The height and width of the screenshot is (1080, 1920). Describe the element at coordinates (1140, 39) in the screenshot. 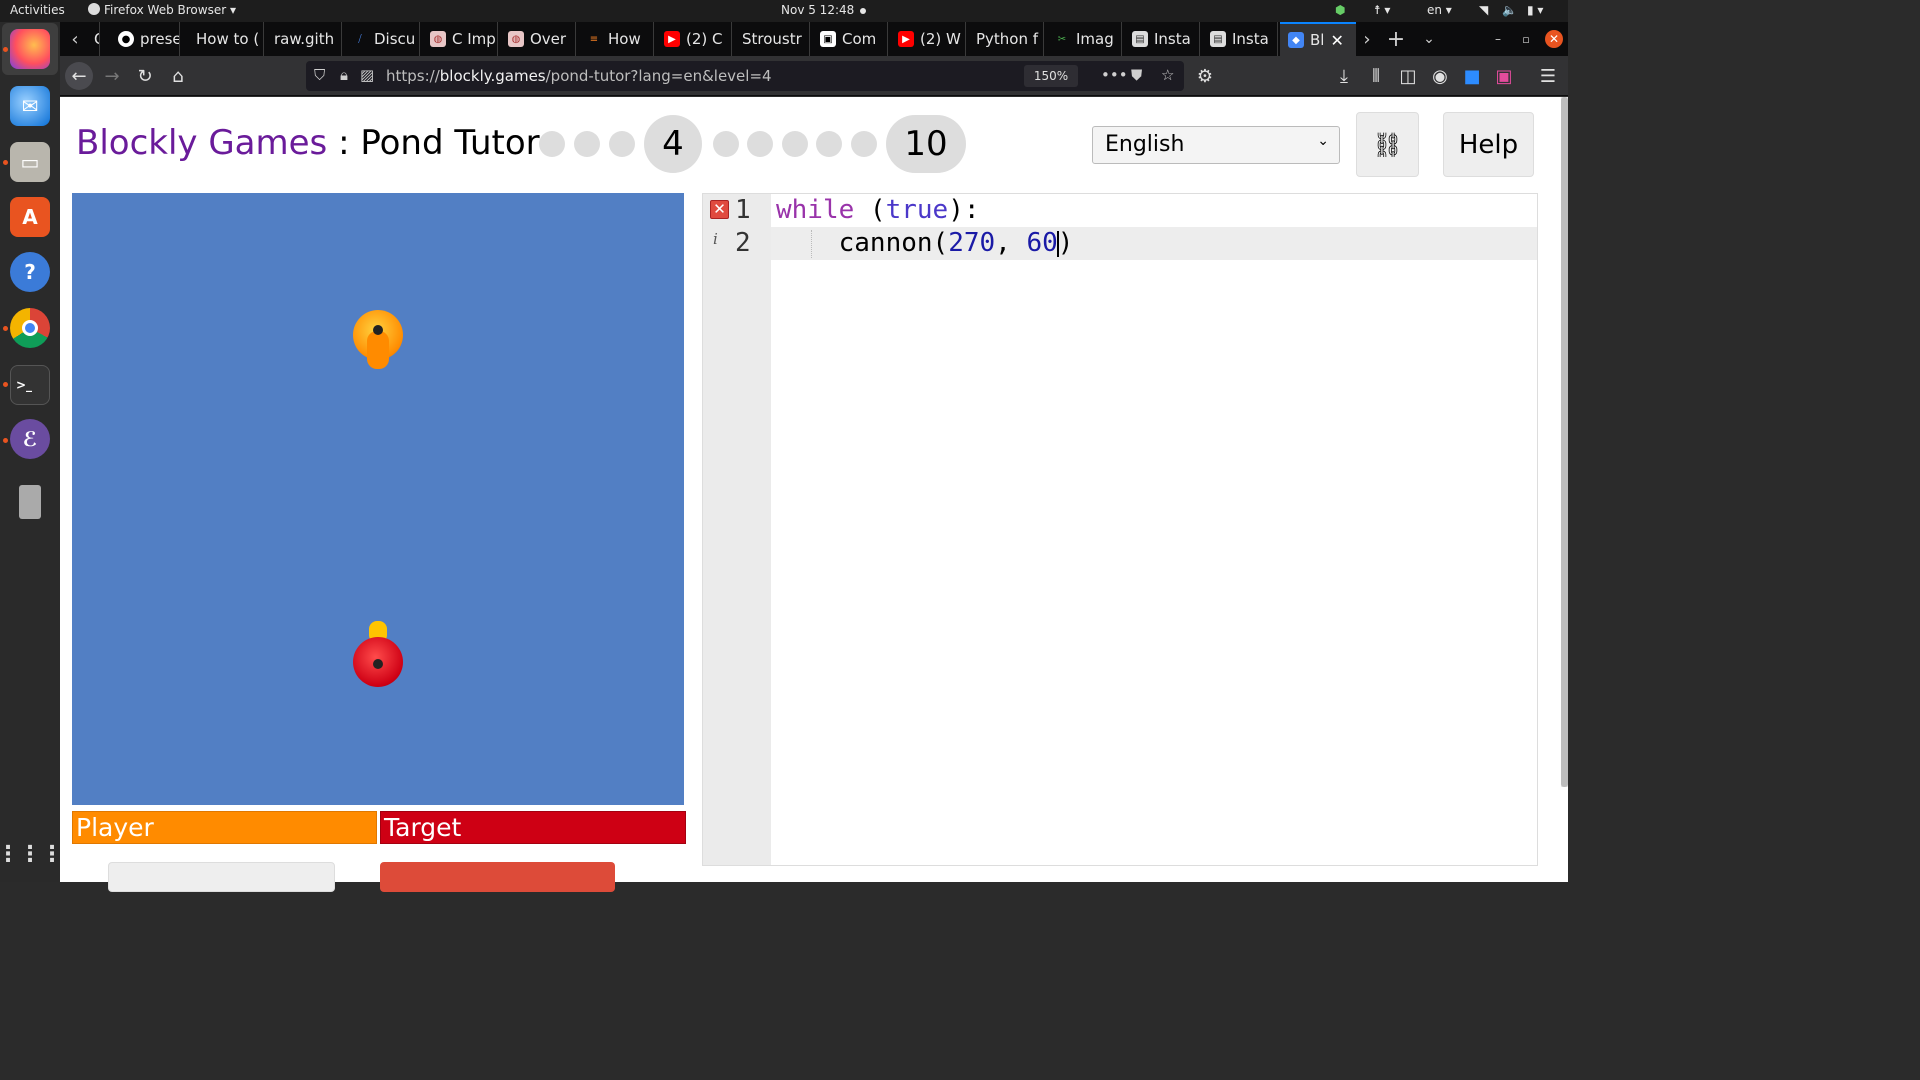

I see `doc-icon: ▤` at that location.